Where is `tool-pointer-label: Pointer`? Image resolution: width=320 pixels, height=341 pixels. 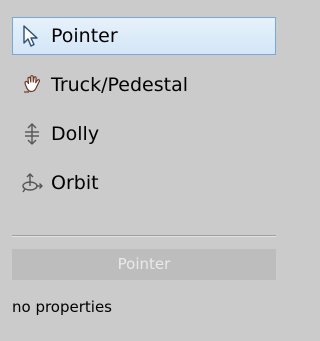 tool-pointer-label: Pointer is located at coordinates (84, 36).